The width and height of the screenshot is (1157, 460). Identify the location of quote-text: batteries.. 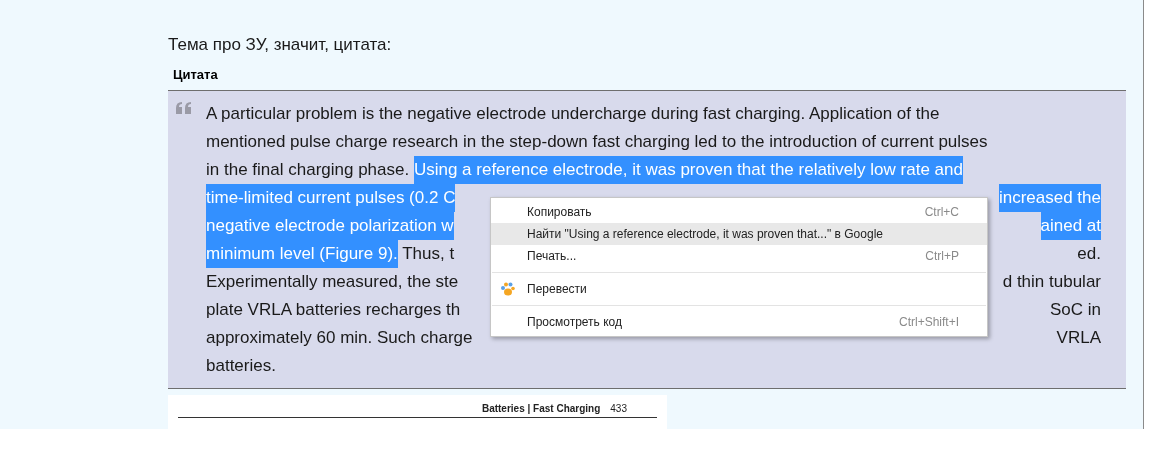
(241, 366).